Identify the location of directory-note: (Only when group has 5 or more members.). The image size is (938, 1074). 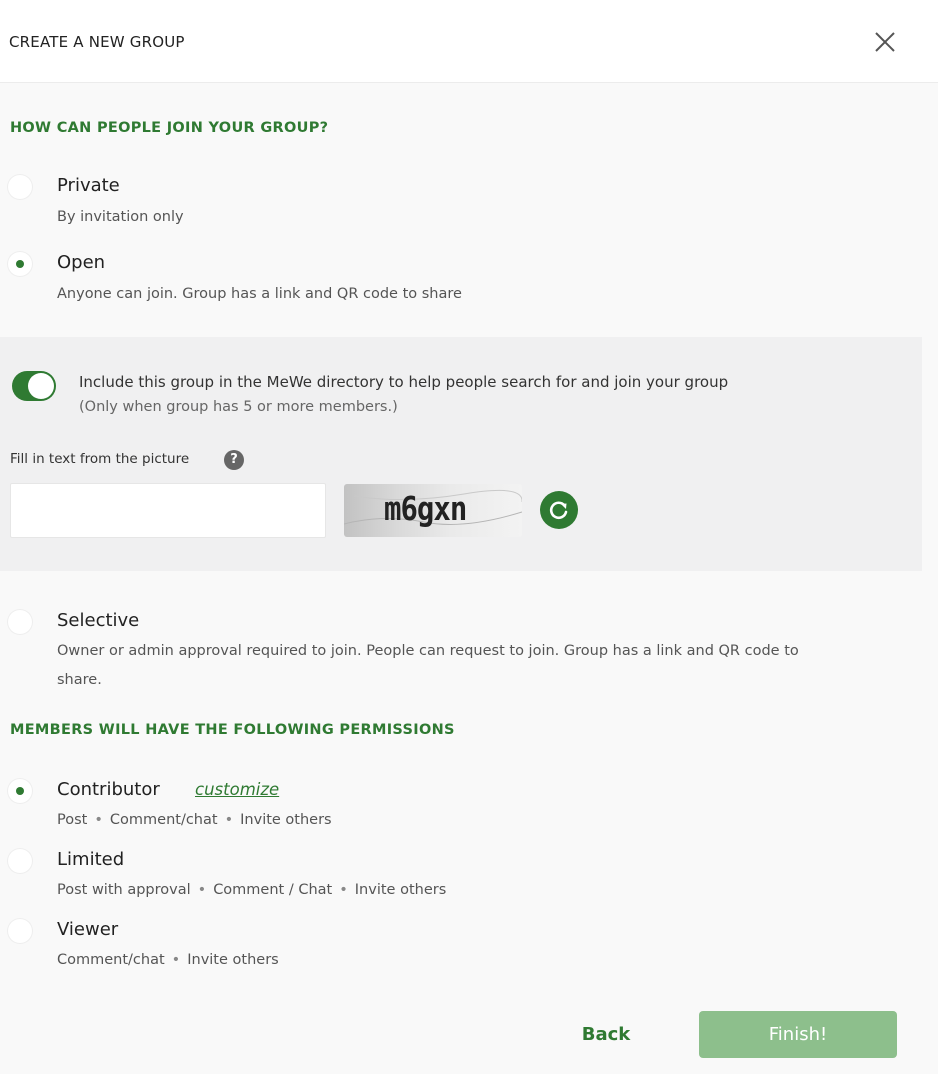
(238, 407).